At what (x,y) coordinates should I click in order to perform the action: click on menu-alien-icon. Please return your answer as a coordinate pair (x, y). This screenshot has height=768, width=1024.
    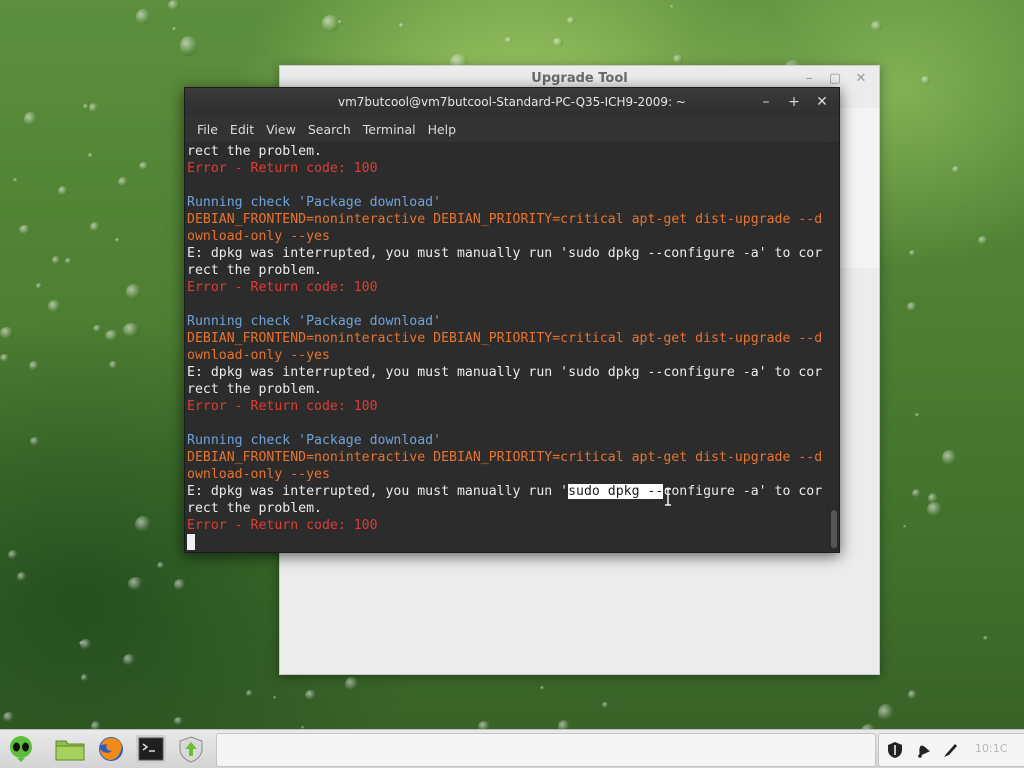
    Looking at the image, I should click on (21, 749).